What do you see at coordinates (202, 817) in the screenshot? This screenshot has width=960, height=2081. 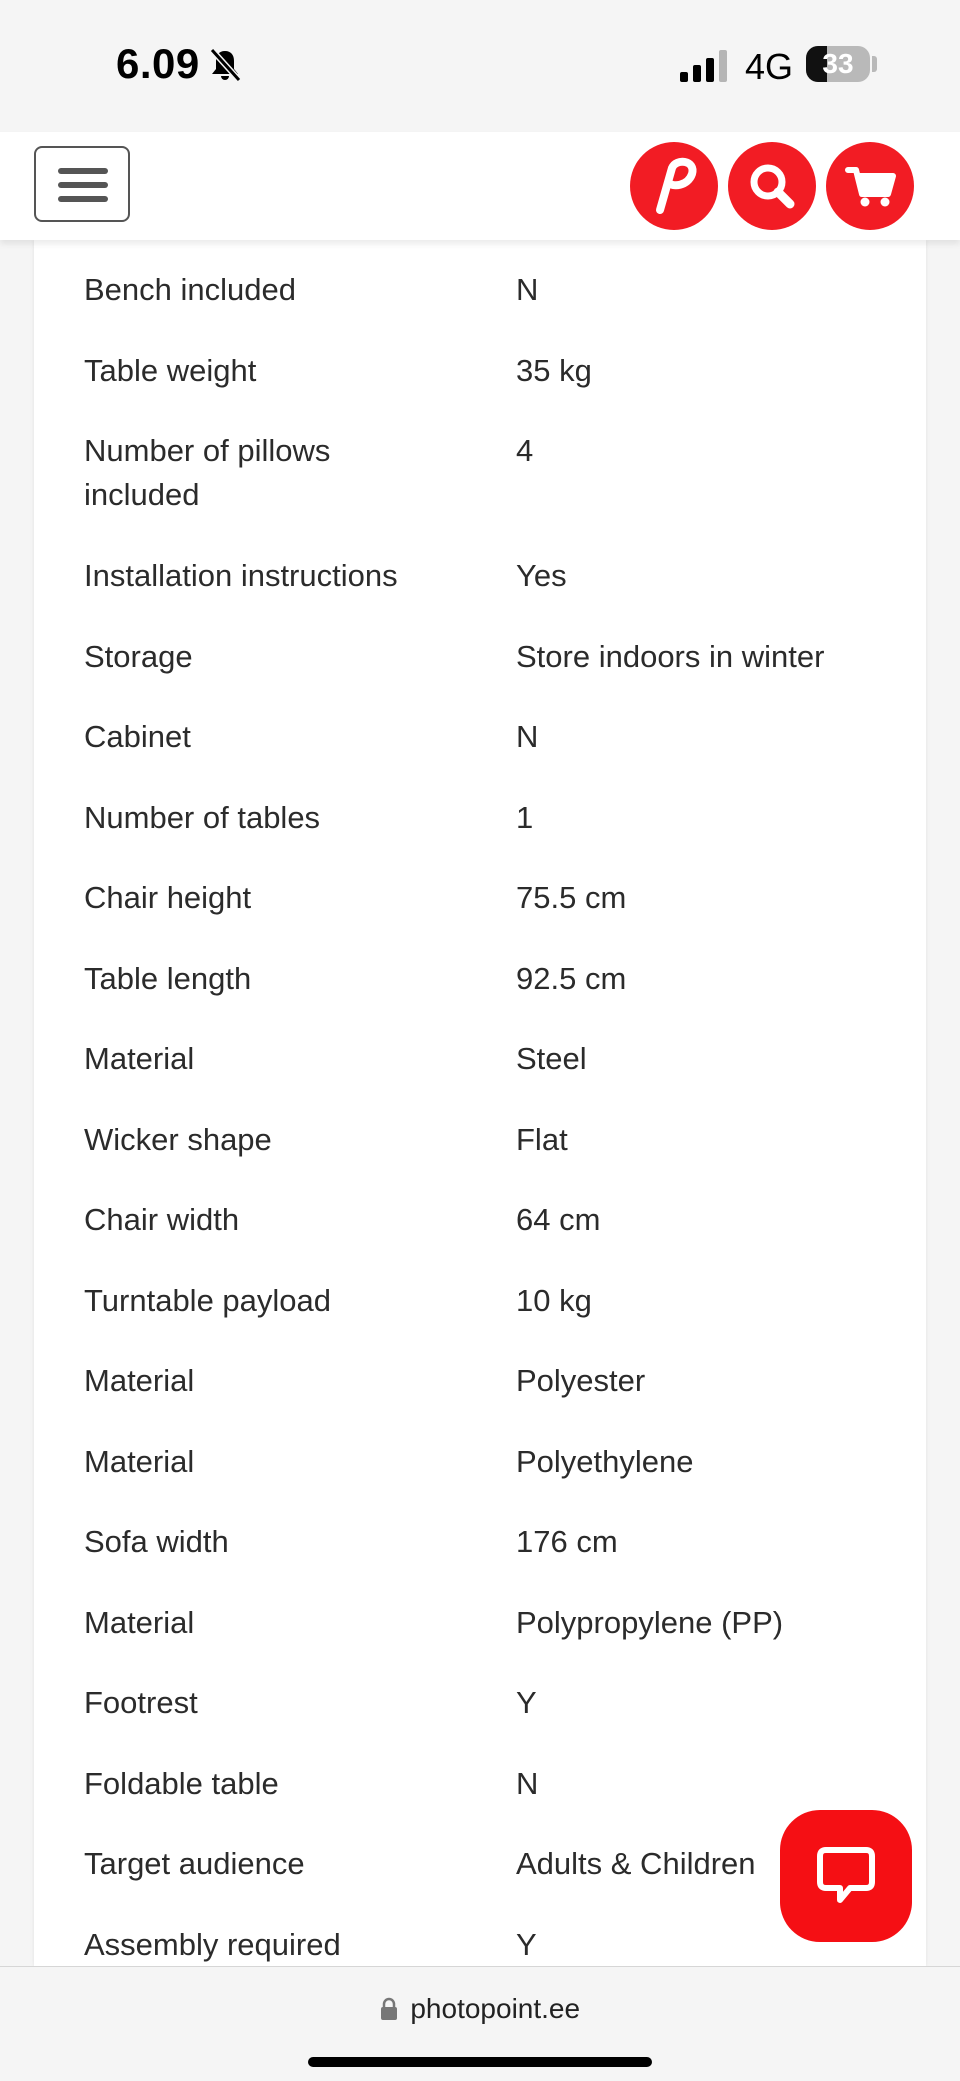 I see `spec-name: Number of tables` at bounding box center [202, 817].